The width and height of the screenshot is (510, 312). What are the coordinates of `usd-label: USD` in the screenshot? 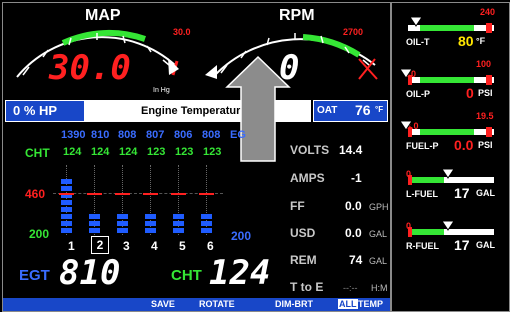 It's located at (303, 233).